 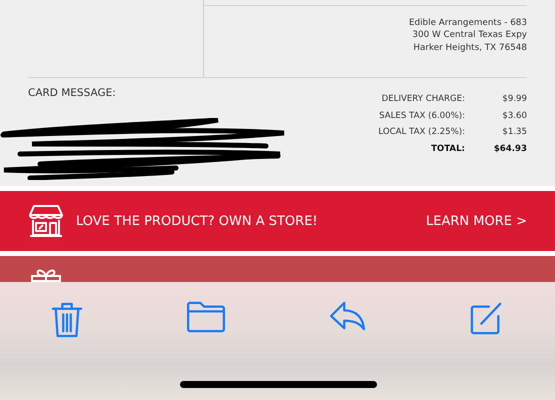 What do you see at coordinates (514, 132) in the screenshot?
I see `charge-amount: $1.35` at bounding box center [514, 132].